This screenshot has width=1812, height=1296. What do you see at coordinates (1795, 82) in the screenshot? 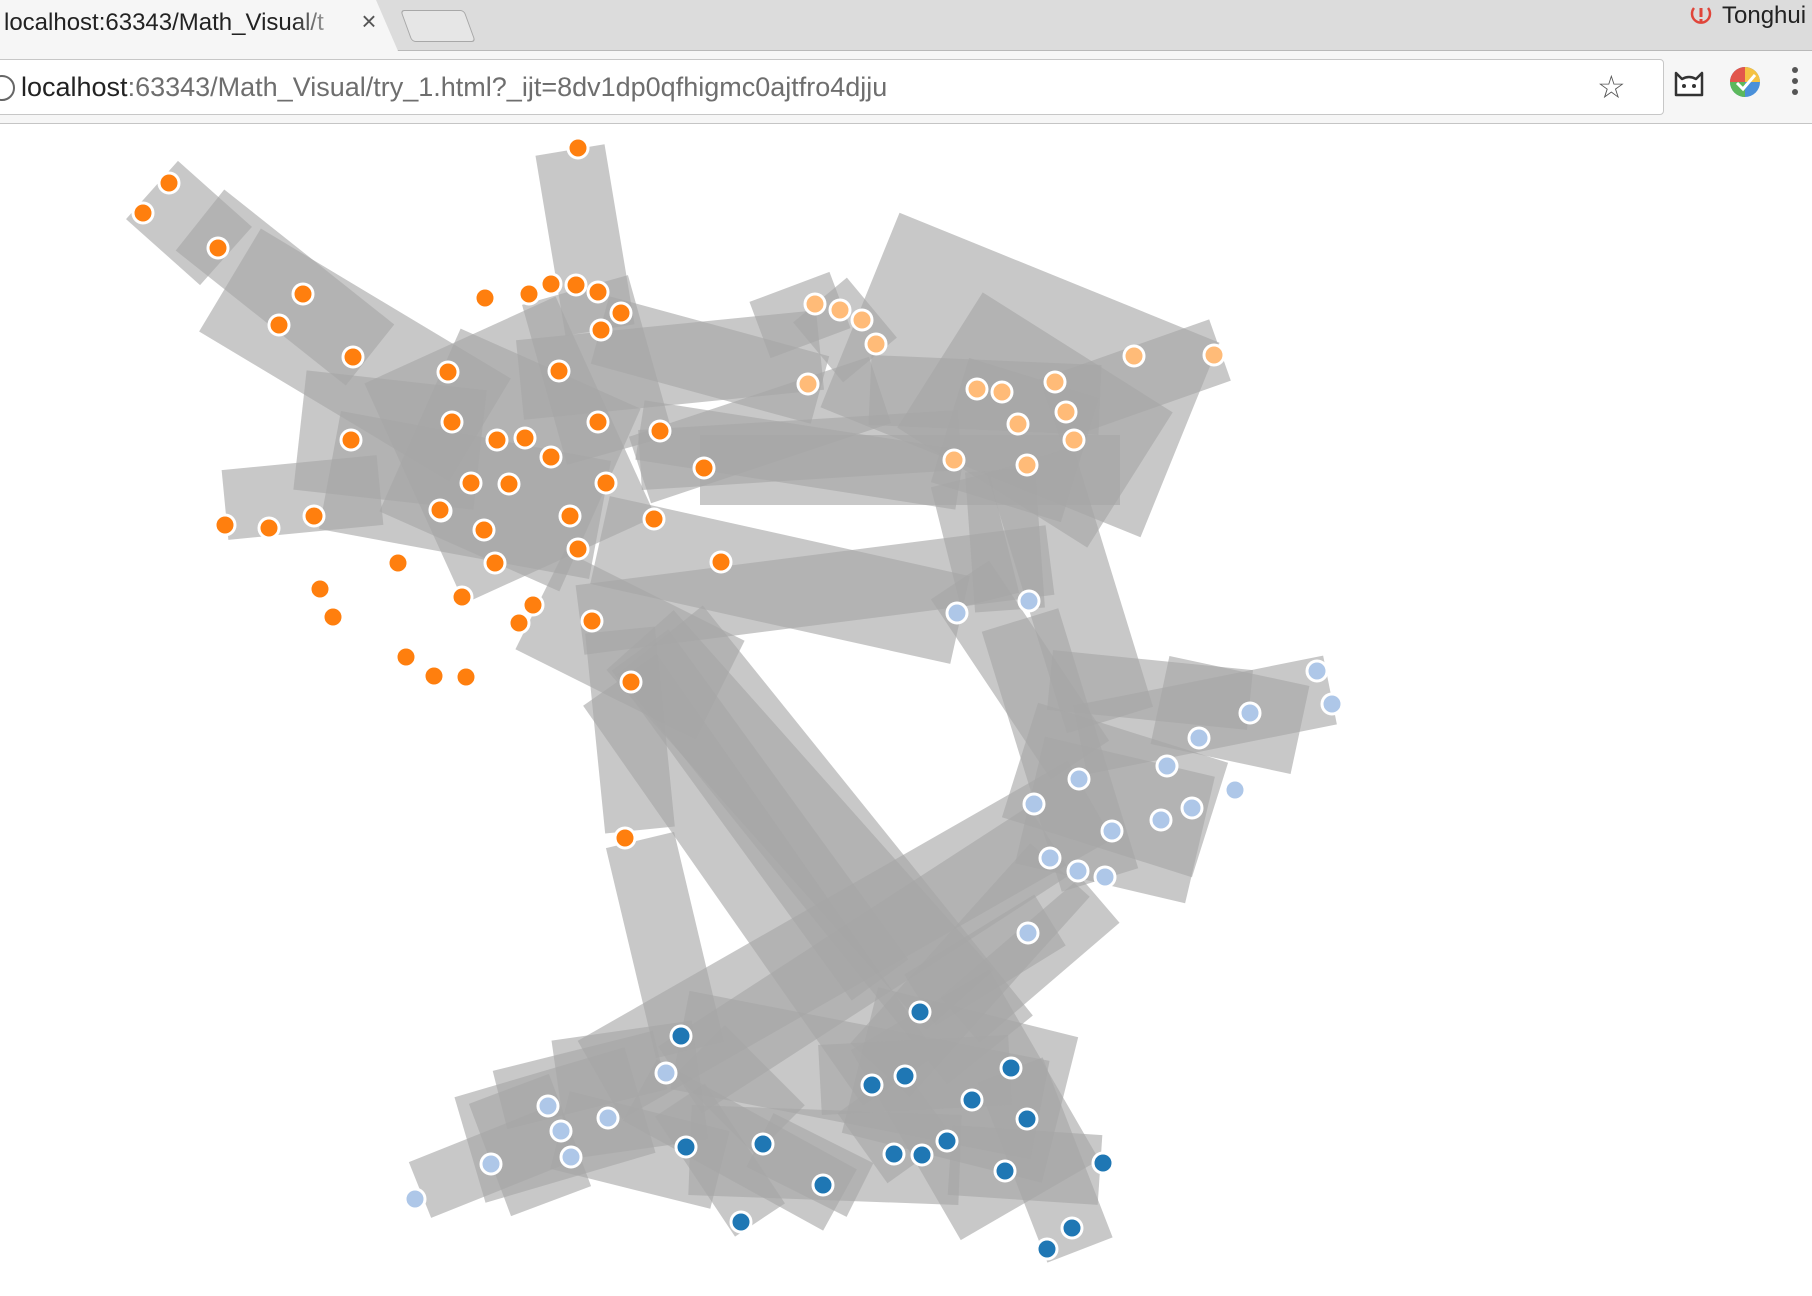
I see `kebab-menu-icon` at bounding box center [1795, 82].